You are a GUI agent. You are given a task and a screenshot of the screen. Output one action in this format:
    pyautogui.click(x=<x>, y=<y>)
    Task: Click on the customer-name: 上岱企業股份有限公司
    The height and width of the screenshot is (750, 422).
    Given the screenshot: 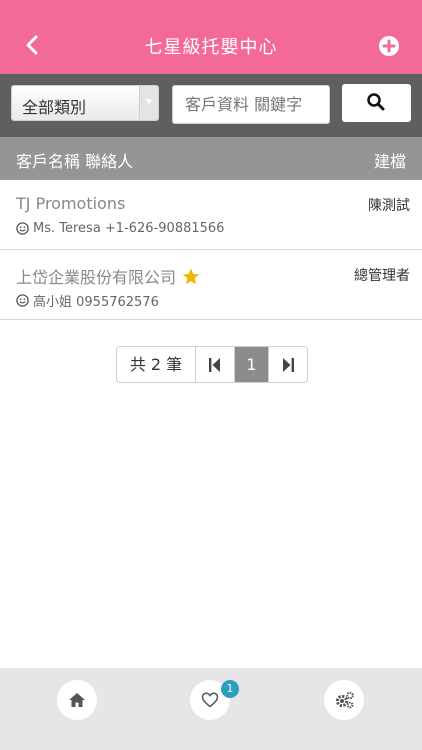 What is the action you would take?
    pyautogui.click(x=96, y=277)
    